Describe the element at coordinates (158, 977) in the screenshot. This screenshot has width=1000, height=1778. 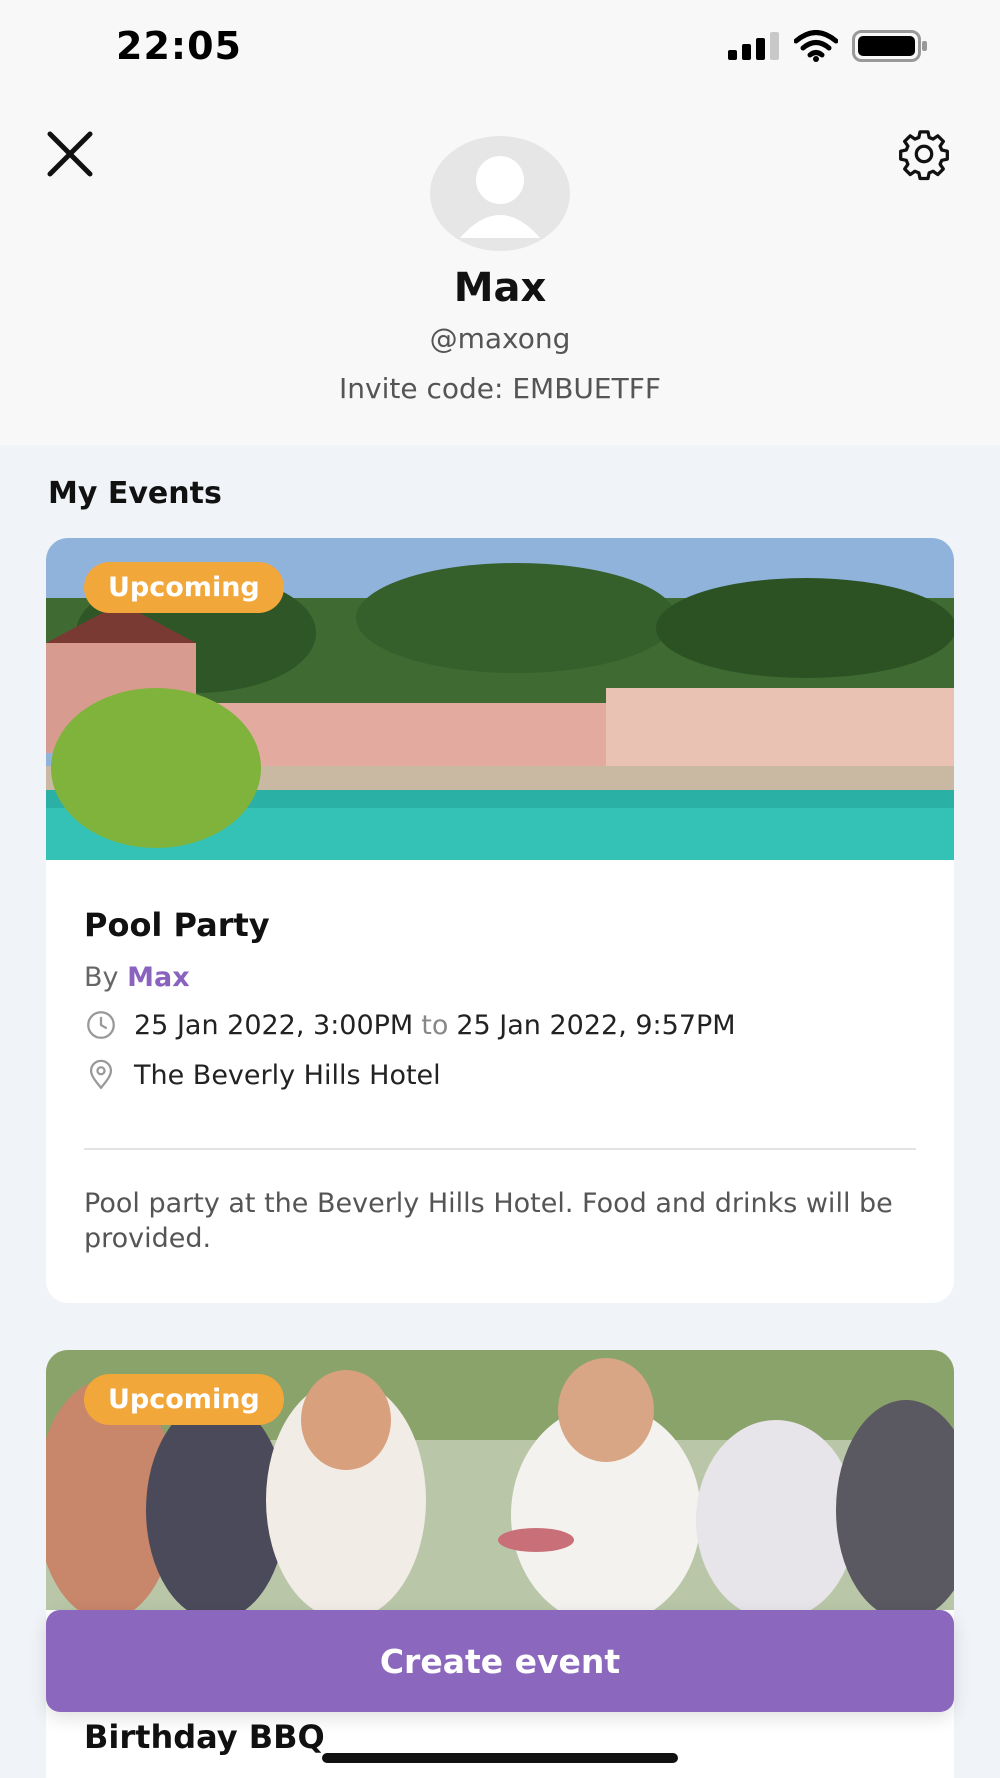
I see `event-host-link: Max` at that location.